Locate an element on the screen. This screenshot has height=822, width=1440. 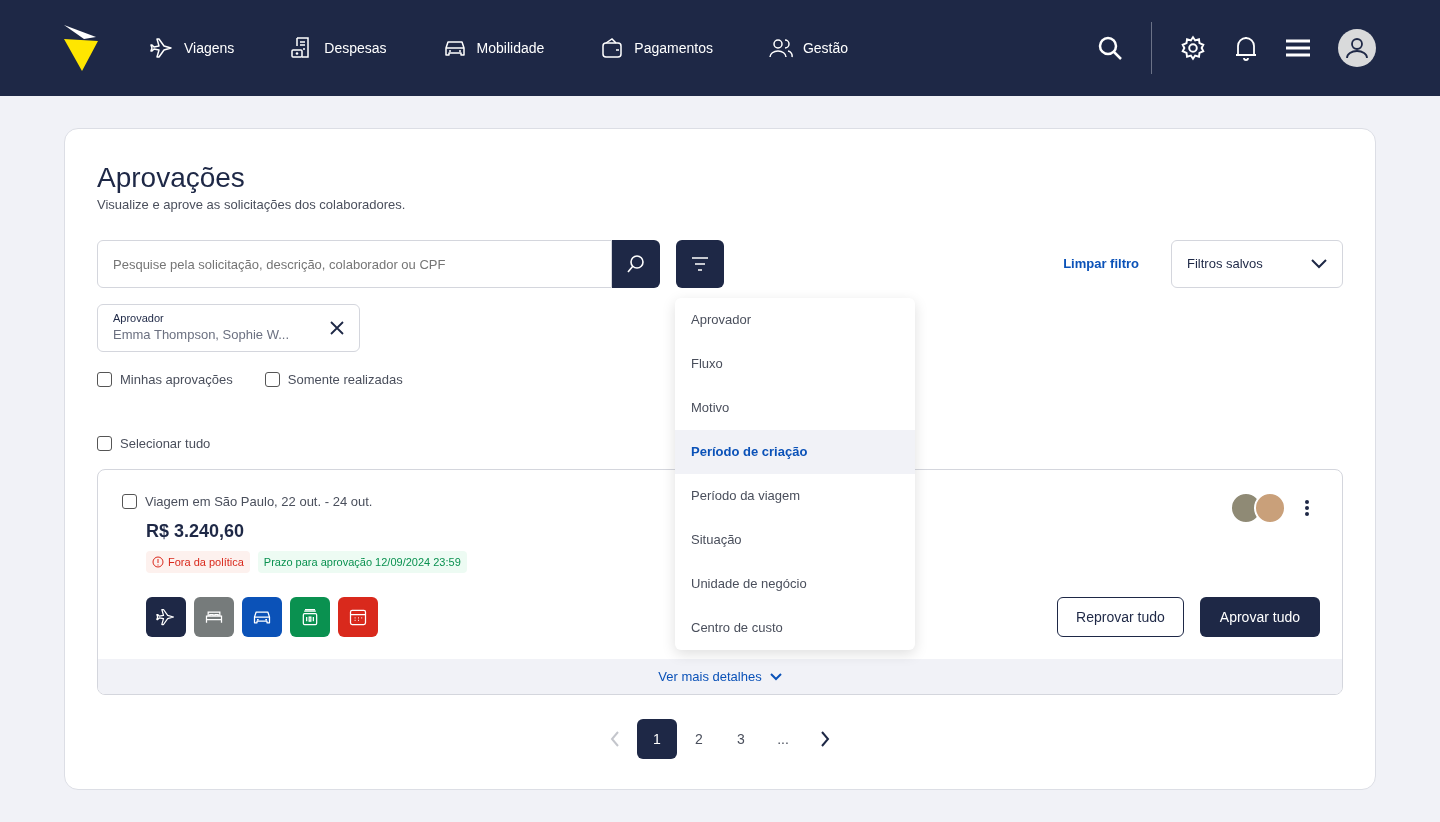
filter-menu-item: Unidade de negócio is located at coordinates (795, 584).